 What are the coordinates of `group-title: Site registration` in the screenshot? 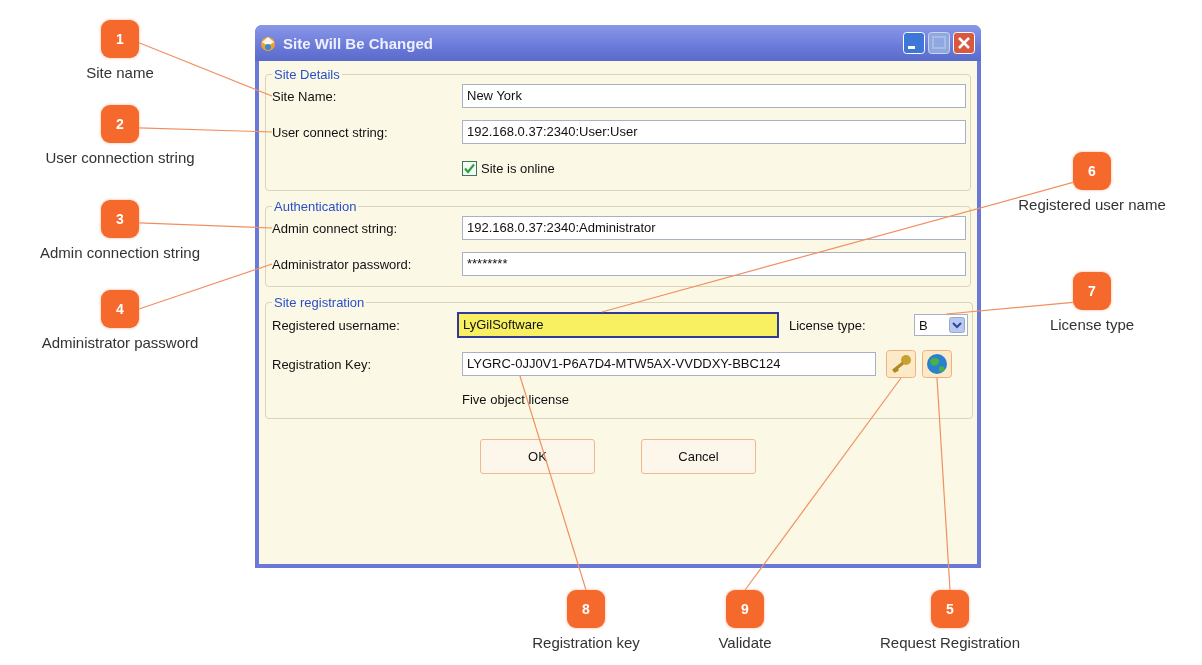 It's located at (319, 302).